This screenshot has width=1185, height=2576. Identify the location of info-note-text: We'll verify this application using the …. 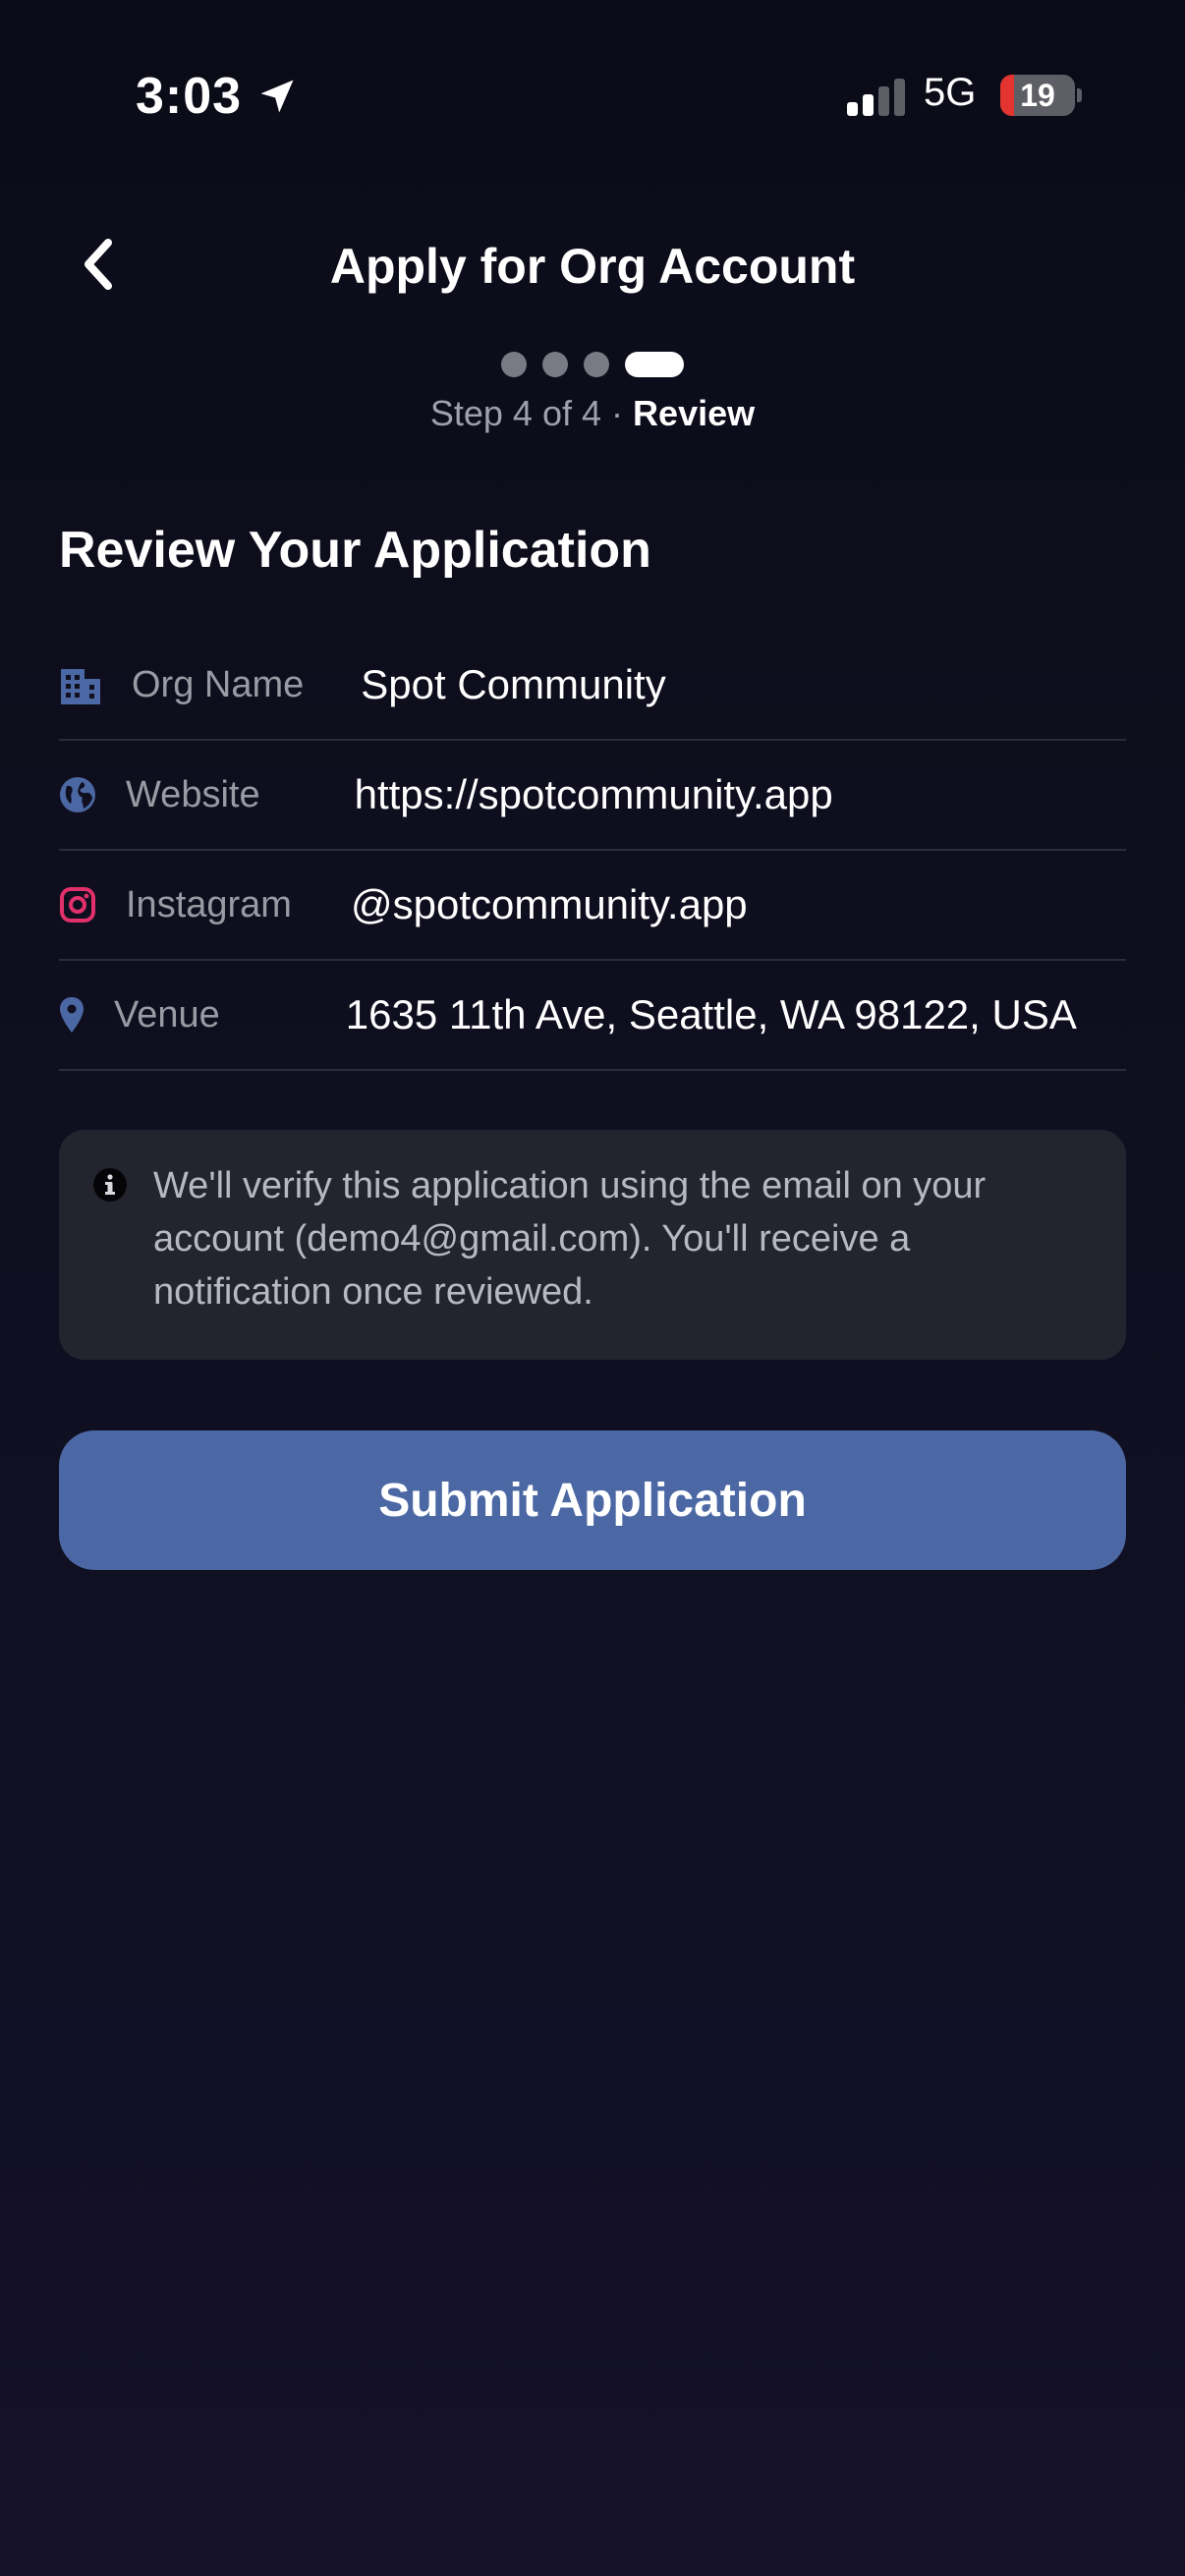
(570, 1239).